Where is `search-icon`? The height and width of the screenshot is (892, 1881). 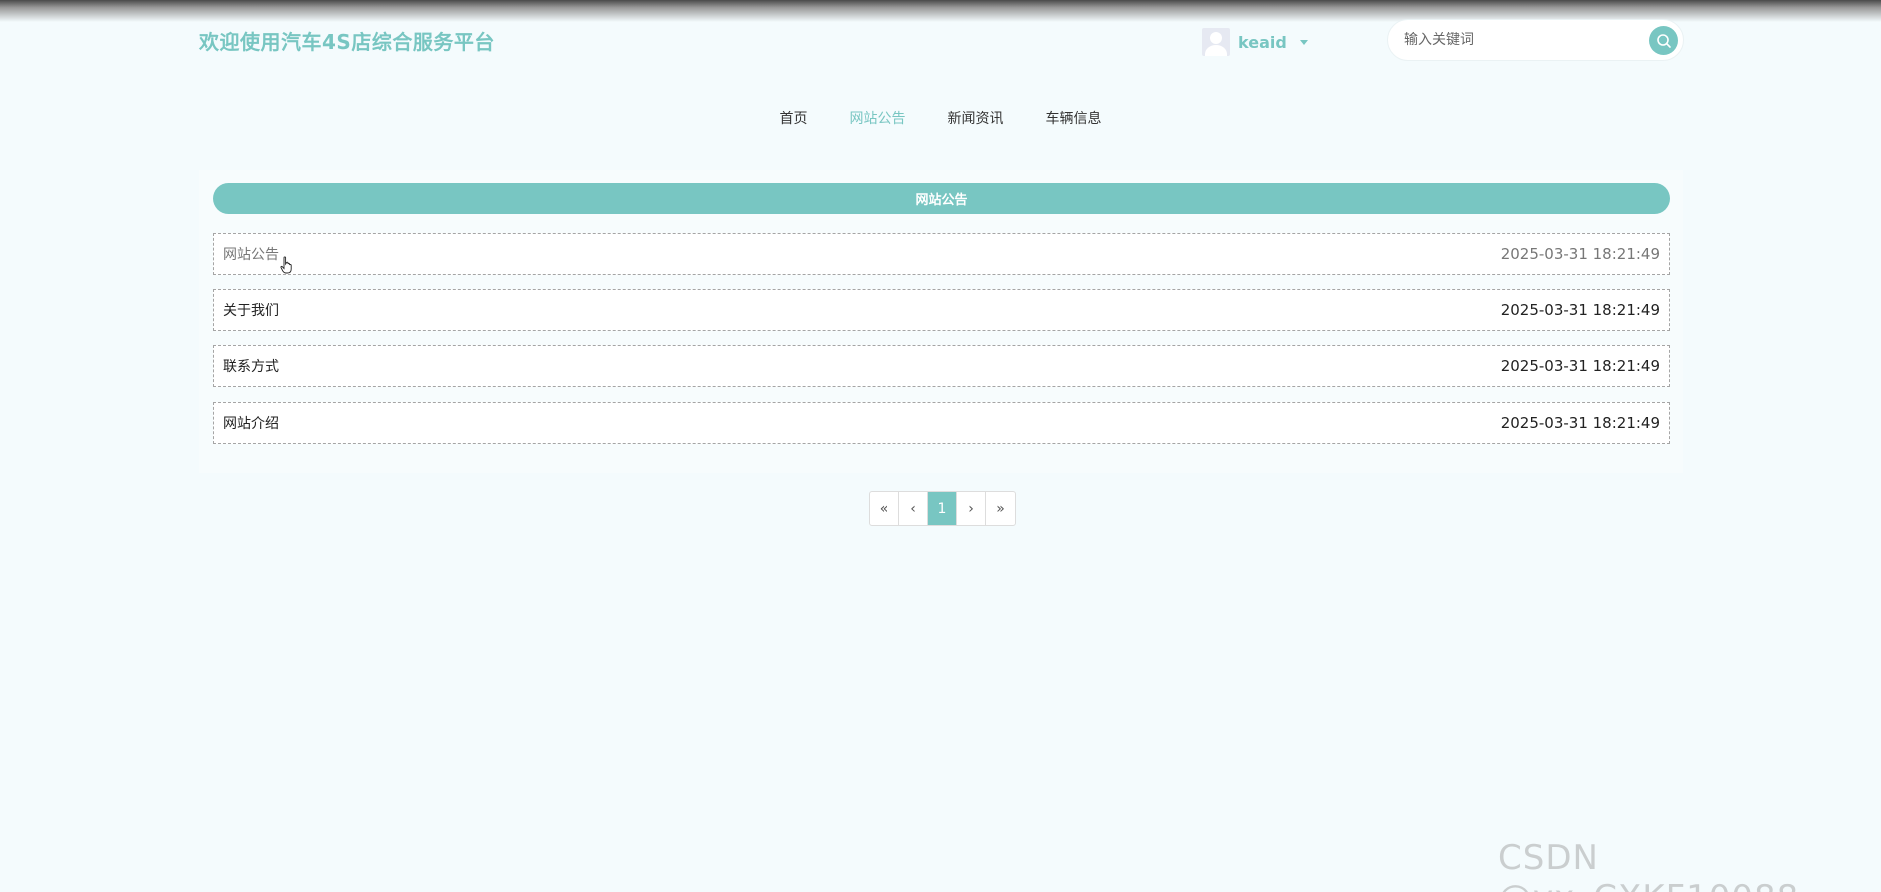
search-icon is located at coordinates (1663, 40).